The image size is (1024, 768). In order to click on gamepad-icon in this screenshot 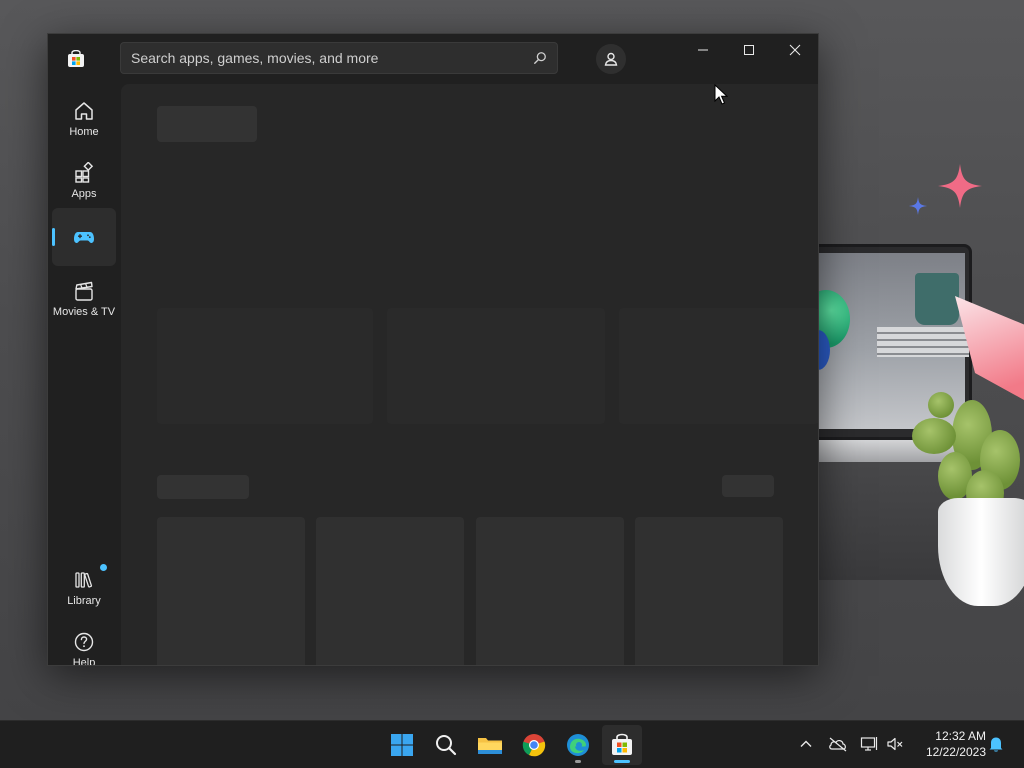, I will do `click(84, 237)`.